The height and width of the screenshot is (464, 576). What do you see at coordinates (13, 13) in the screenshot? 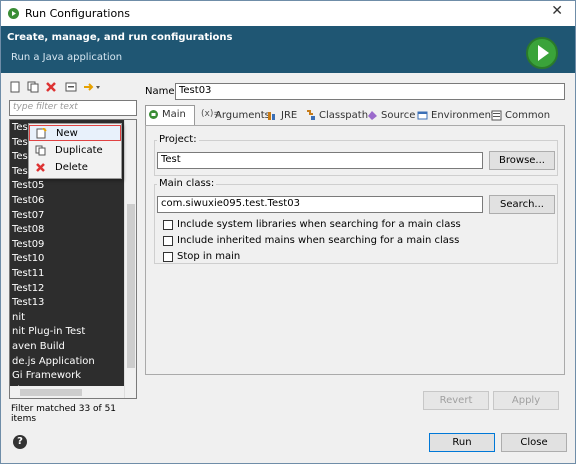
I see `eclipse-app-icon` at bounding box center [13, 13].